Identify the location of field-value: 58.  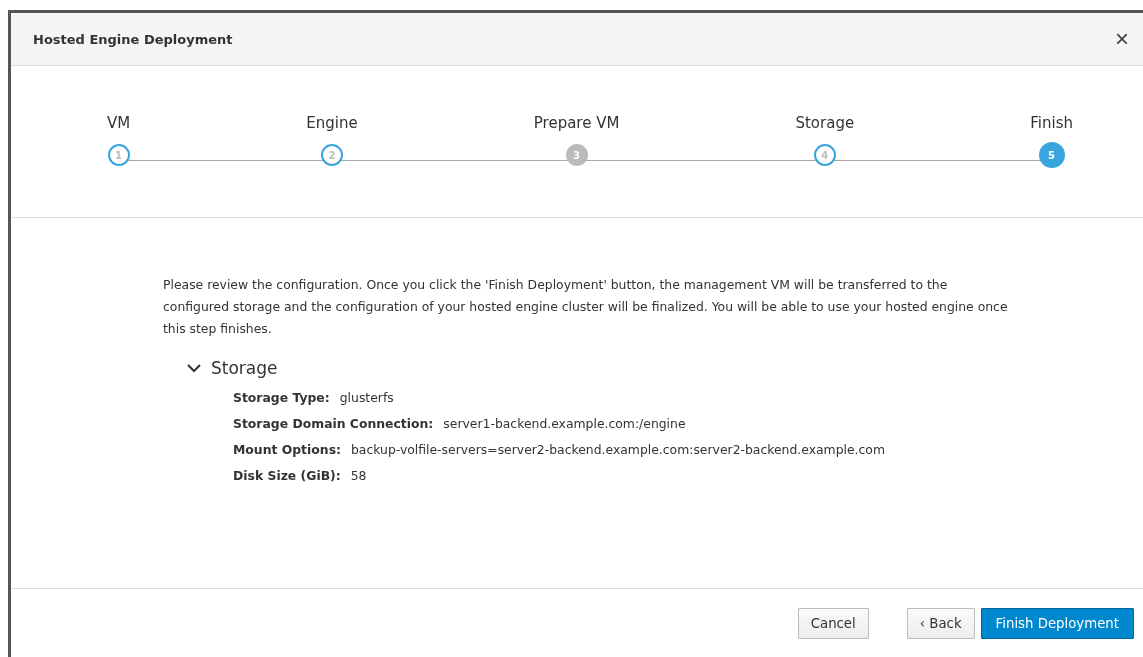
(358, 475).